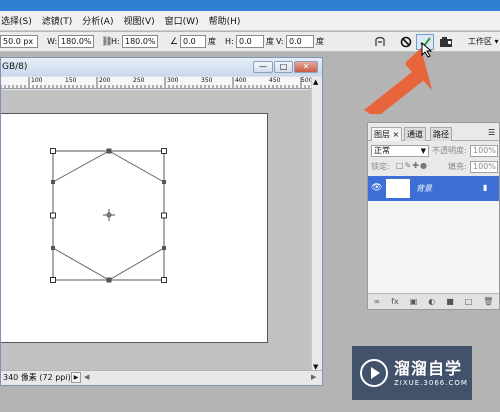 The width and height of the screenshot is (500, 412). Describe the element at coordinates (376, 301) in the screenshot. I see `link-layers-icon: ∞` at that location.